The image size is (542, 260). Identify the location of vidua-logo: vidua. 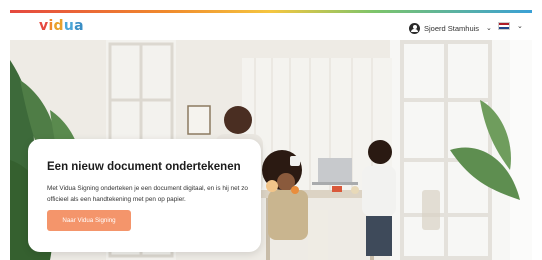
(61, 26).